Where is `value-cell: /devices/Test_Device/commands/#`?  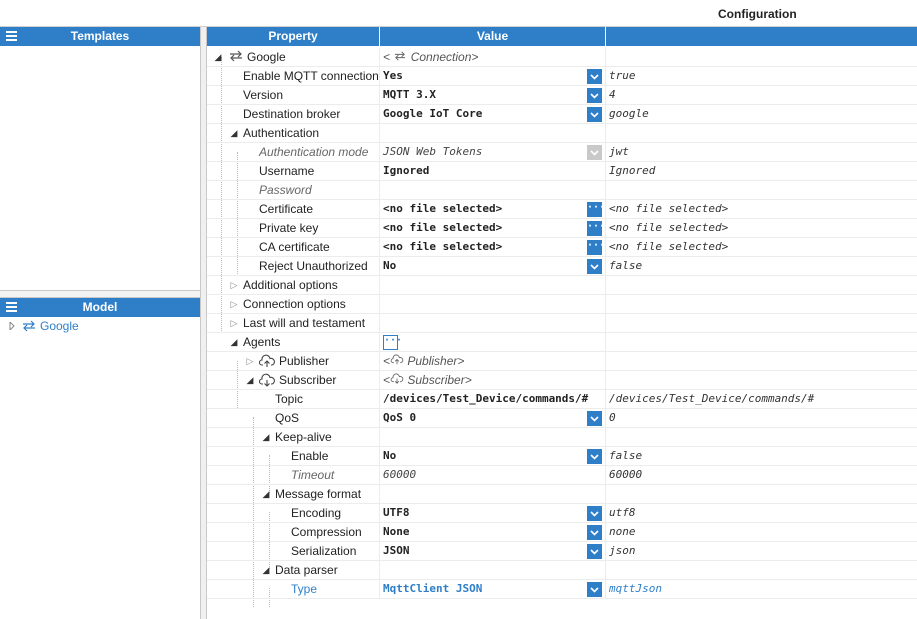
value-cell: /devices/Test_Device/commands/# is located at coordinates (493, 399).